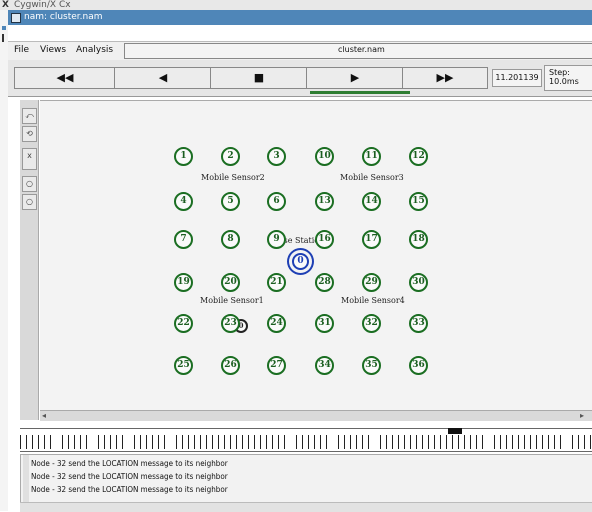 The image size is (592, 512). I want to click on filename-label: cluster.nam, so click(361, 49).